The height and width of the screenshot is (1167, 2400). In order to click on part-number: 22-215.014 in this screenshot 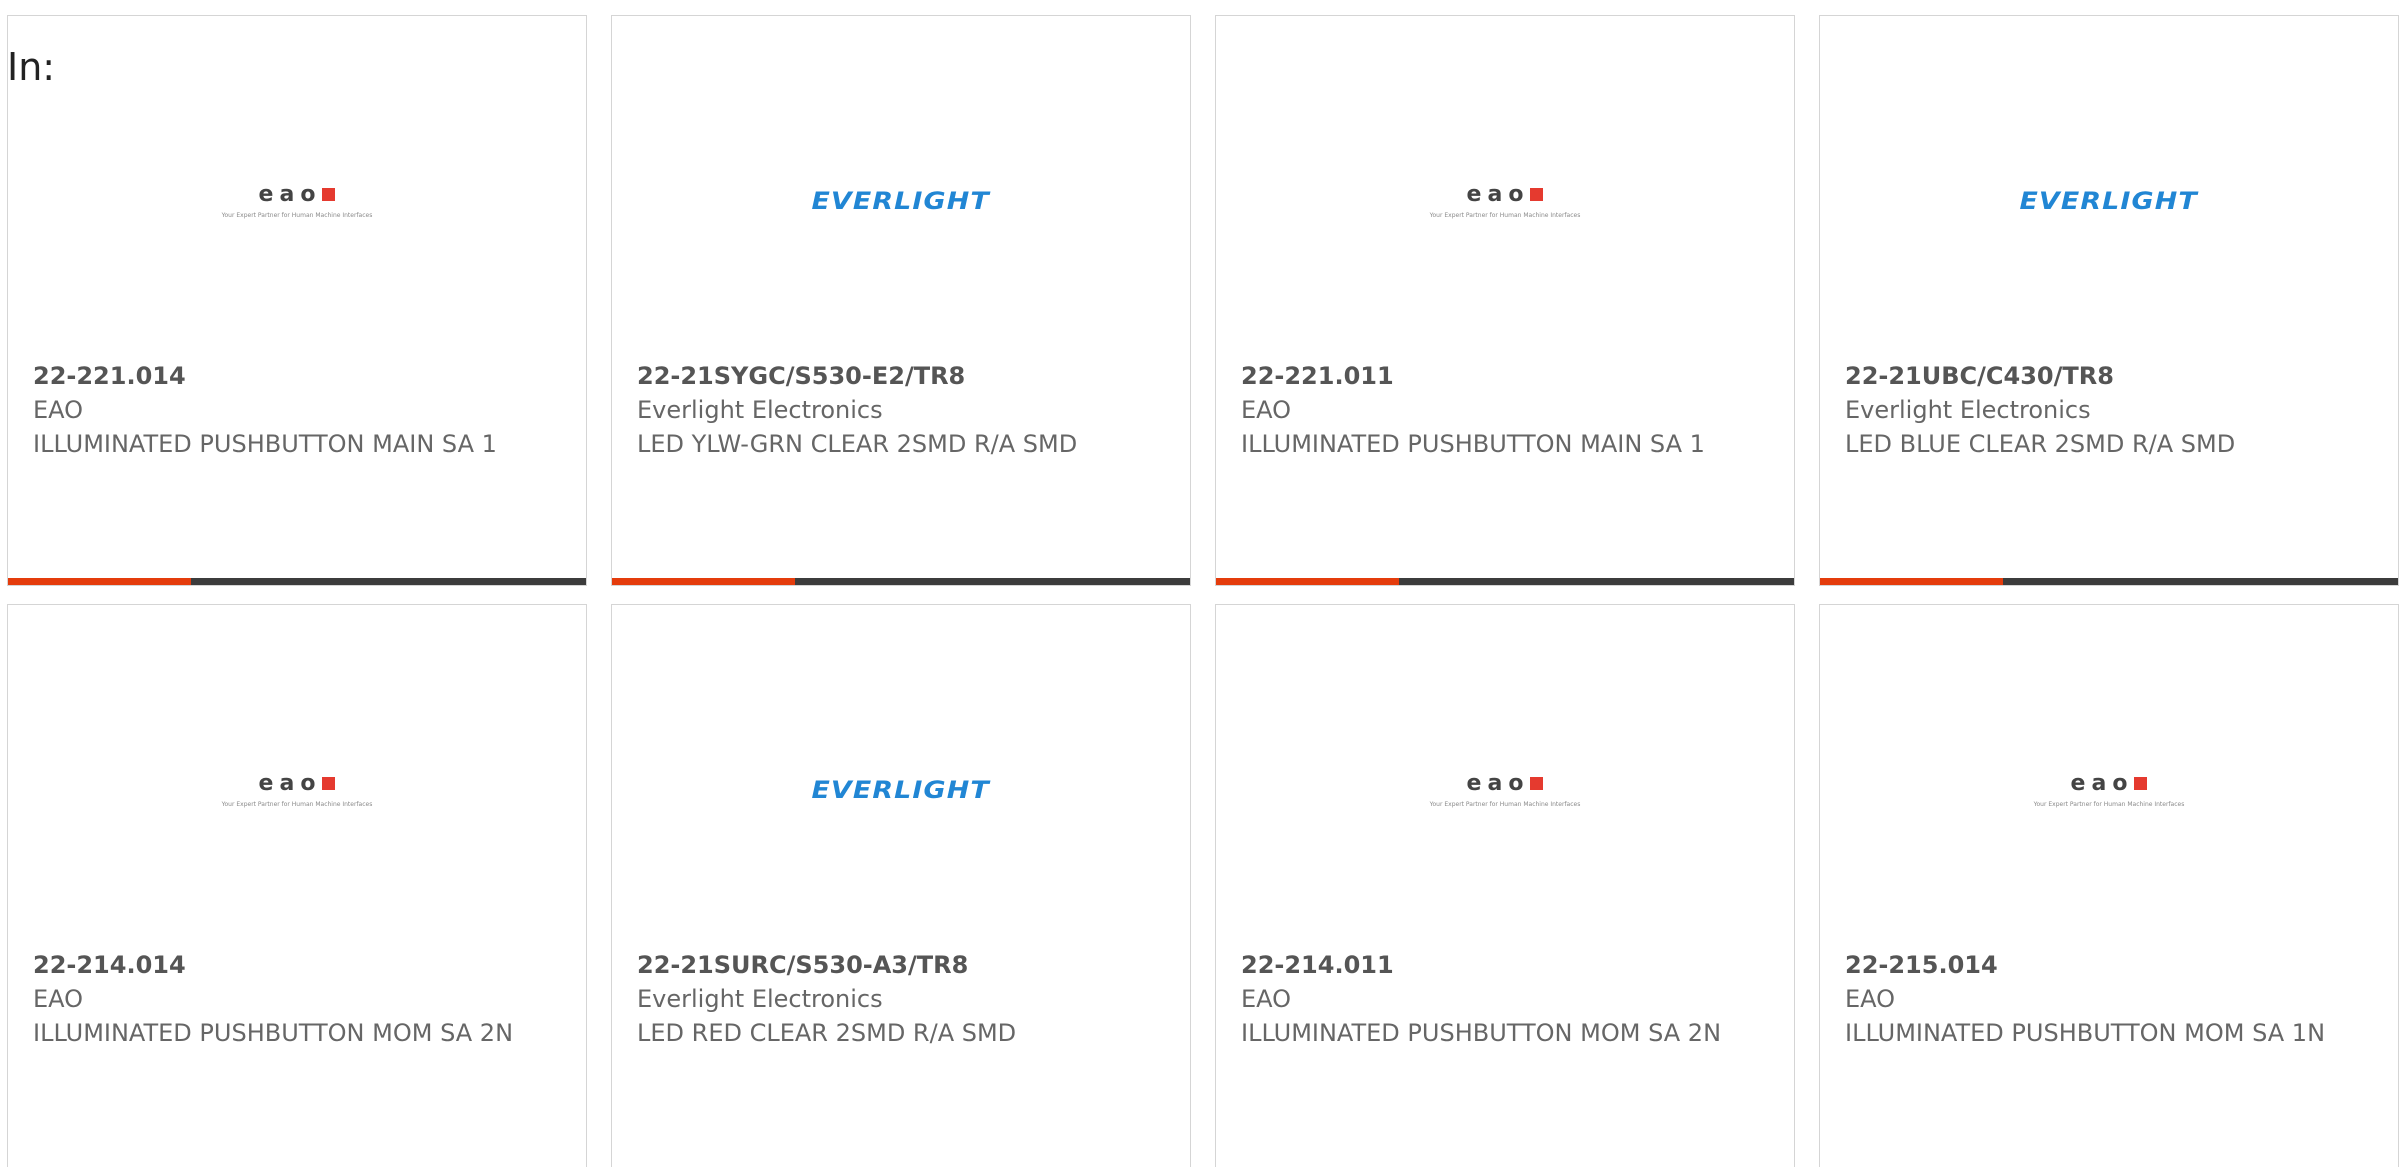, I will do `click(2111, 965)`.